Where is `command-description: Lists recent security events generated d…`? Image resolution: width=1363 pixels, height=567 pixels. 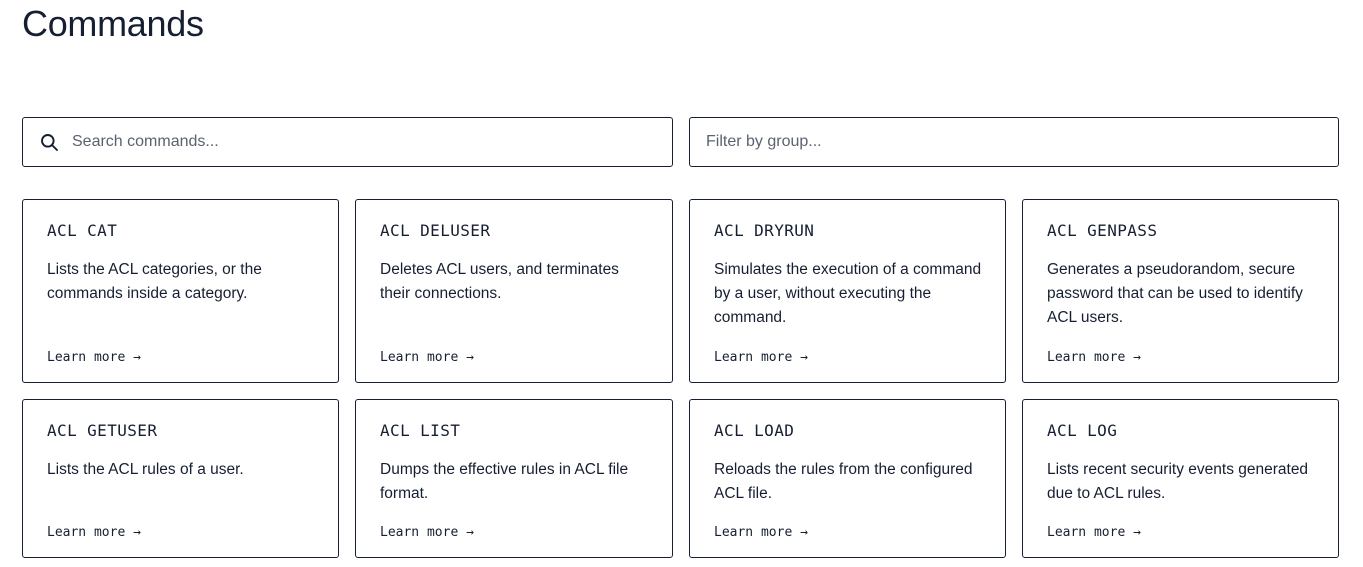 command-description: Lists recent security events generated d… is located at coordinates (1178, 481).